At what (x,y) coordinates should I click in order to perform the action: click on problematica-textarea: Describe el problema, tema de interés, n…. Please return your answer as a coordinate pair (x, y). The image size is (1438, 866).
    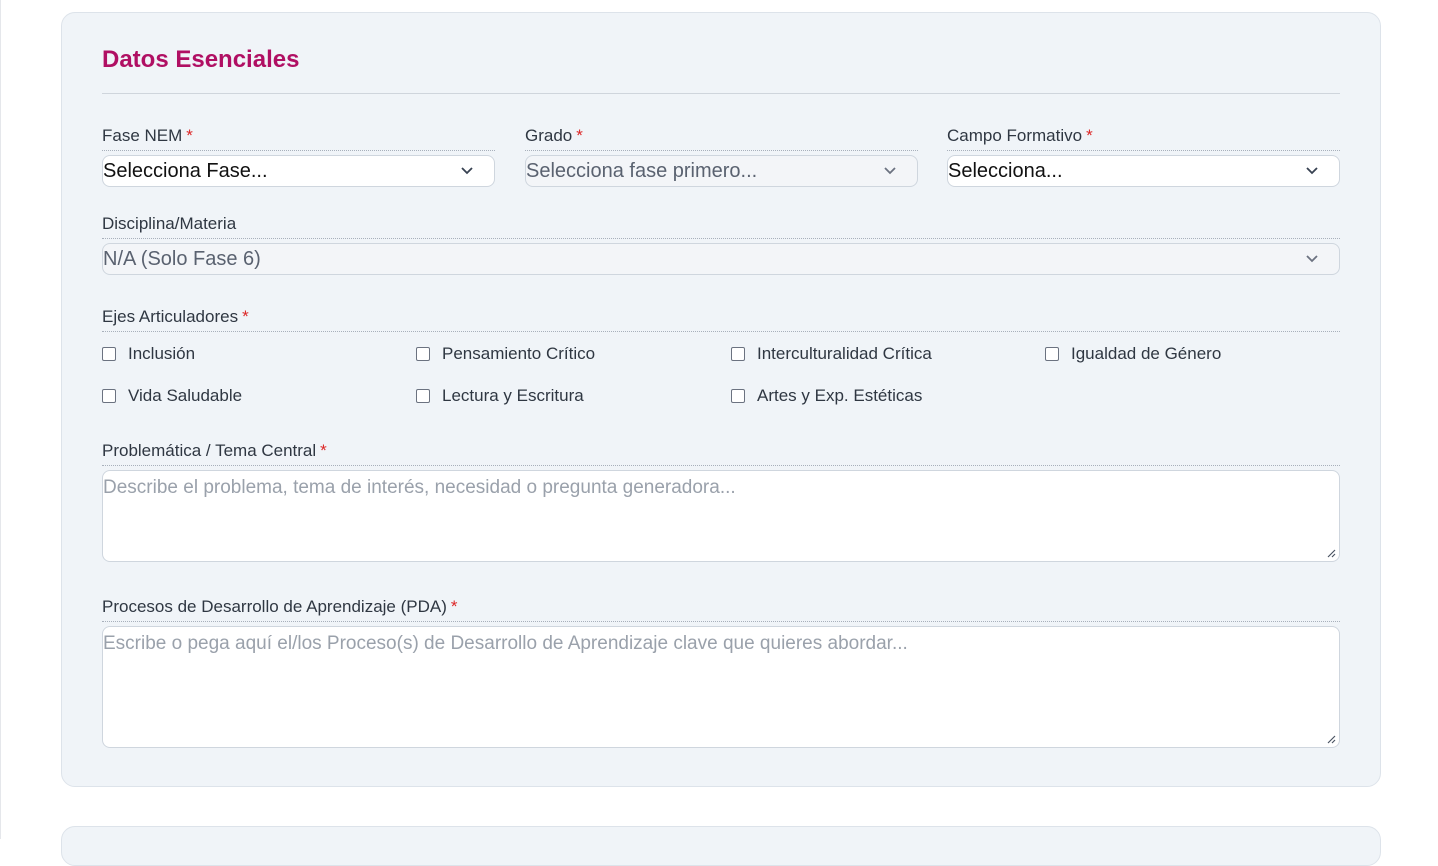
    Looking at the image, I should click on (721, 516).